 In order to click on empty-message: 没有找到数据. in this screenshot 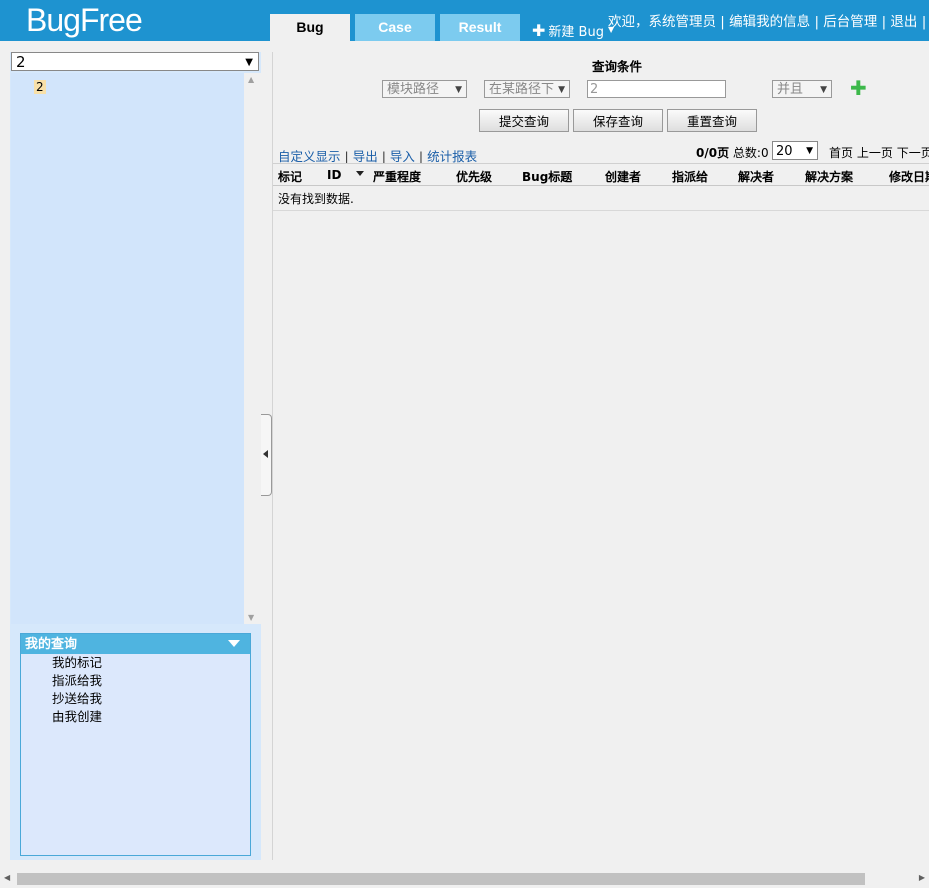, I will do `click(316, 199)`.